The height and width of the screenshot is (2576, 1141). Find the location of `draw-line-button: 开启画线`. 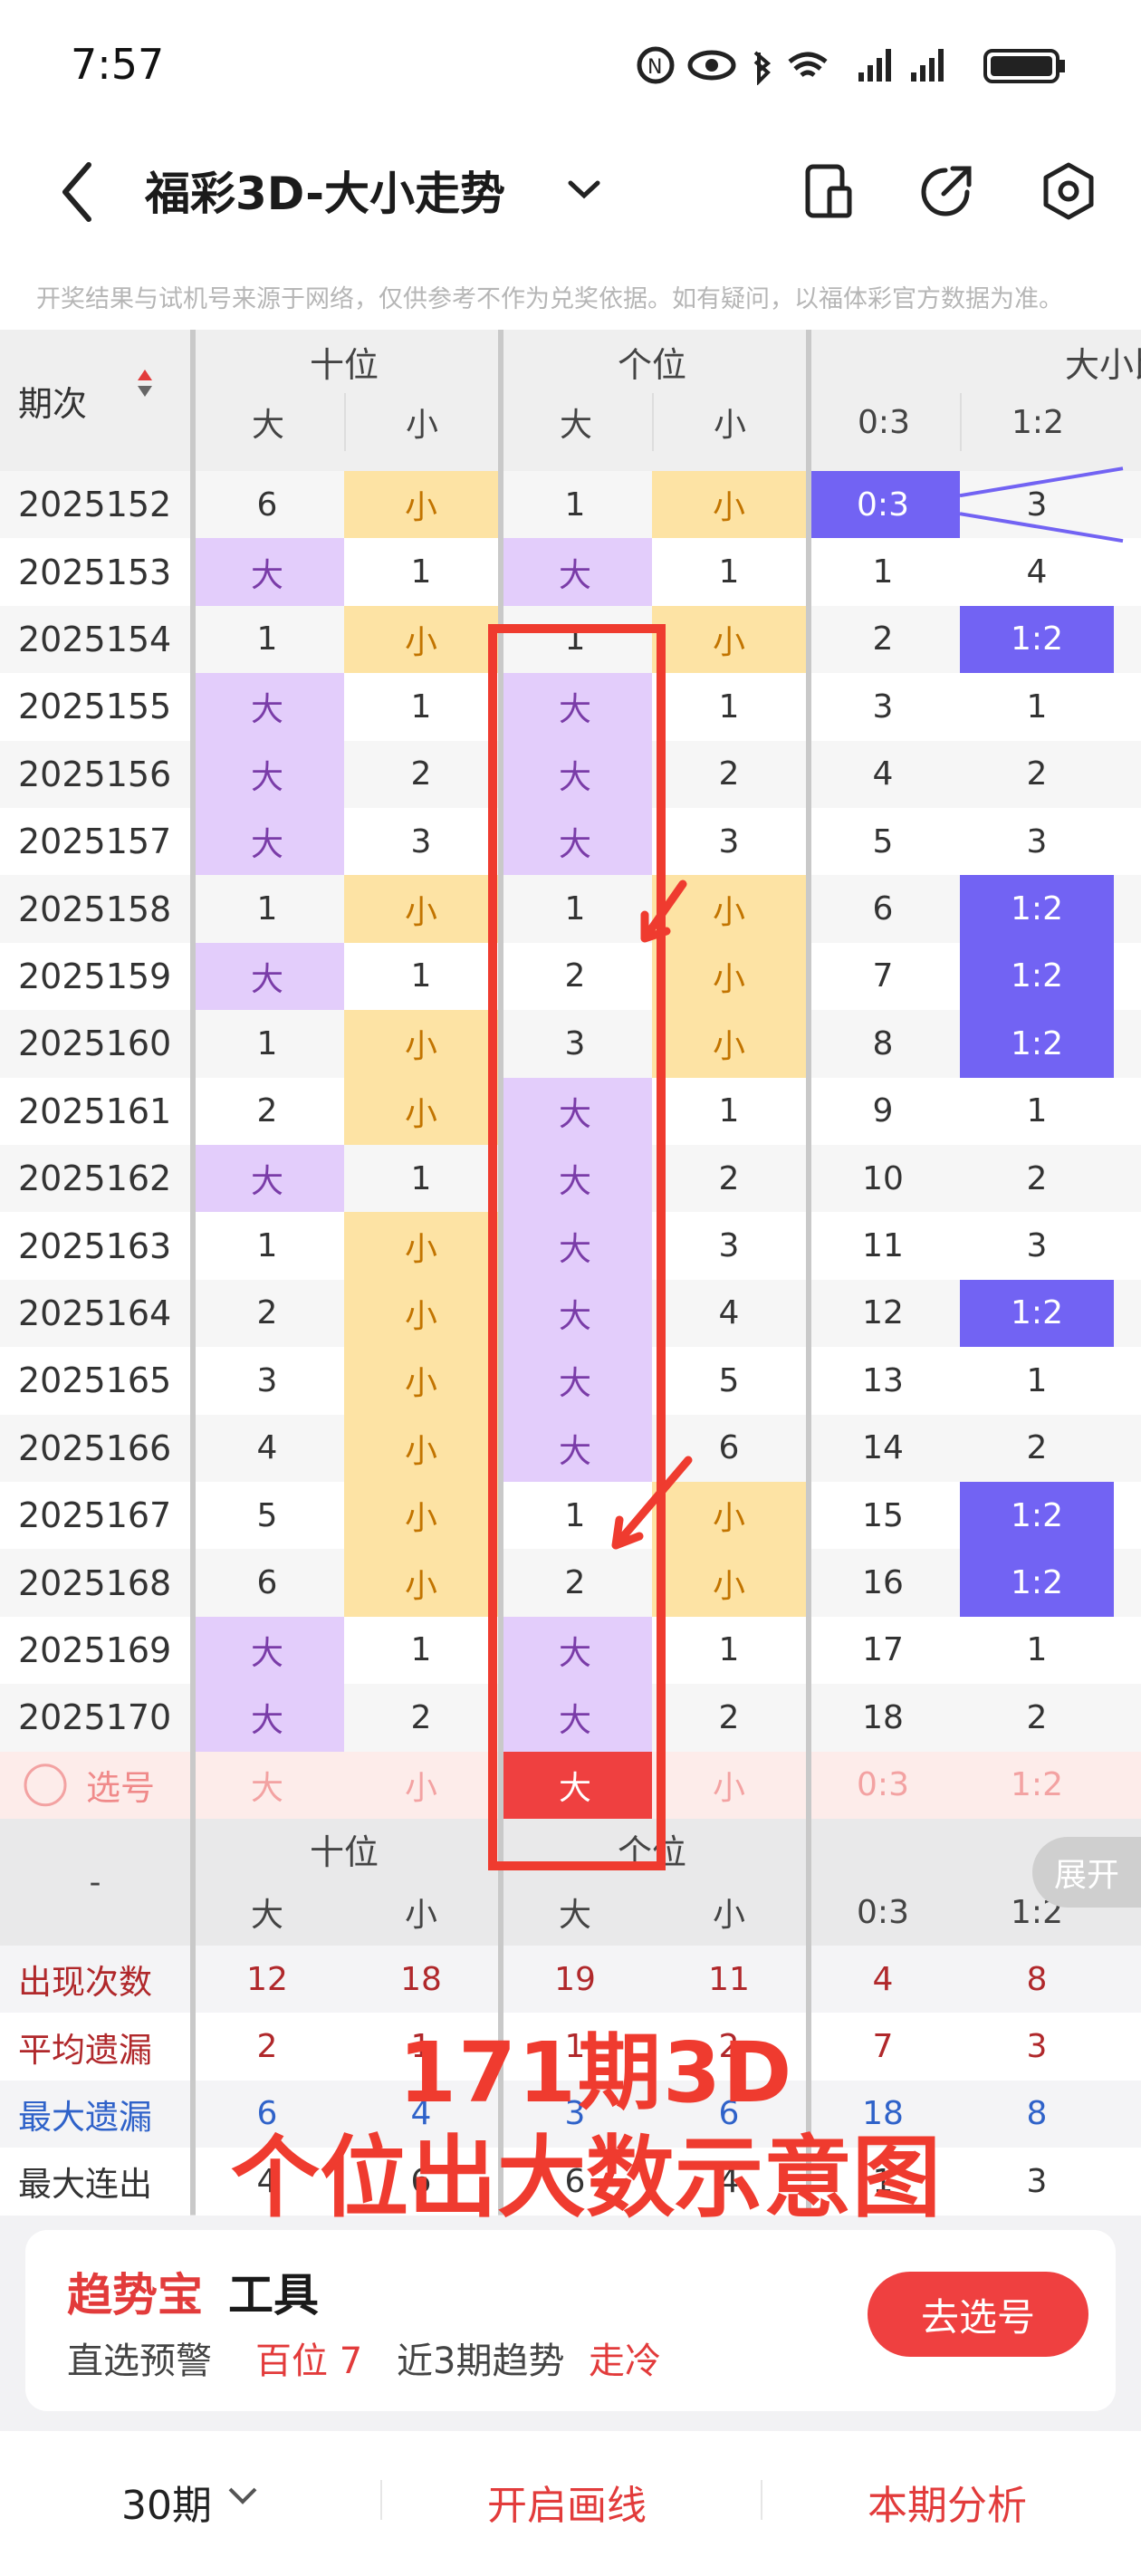

draw-line-button: 开启画线 is located at coordinates (567, 2502).